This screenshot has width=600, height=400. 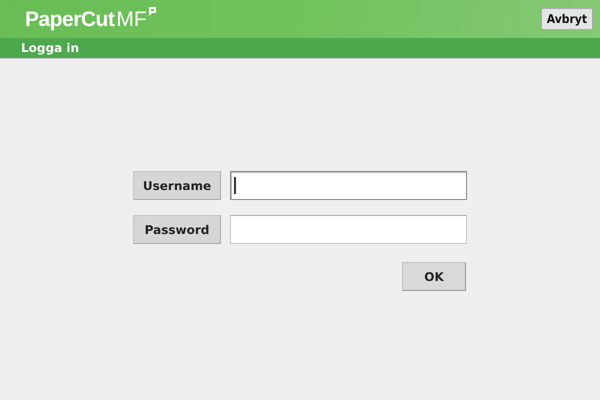 I want to click on logo: PaperCutMF, so click(x=91, y=20).